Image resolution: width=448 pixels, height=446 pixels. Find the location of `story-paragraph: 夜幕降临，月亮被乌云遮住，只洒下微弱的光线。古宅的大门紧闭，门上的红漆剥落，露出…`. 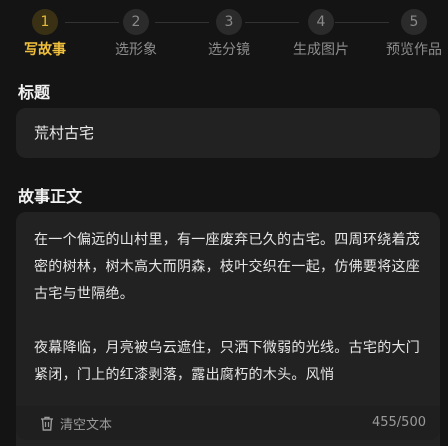

story-paragraph: 夜幕降临，月亮被乌云遮住，只洒下微弱的光线。古宅的大门紧闭，门上的红漆剥落，露出… is located at coordinates (227, 361).